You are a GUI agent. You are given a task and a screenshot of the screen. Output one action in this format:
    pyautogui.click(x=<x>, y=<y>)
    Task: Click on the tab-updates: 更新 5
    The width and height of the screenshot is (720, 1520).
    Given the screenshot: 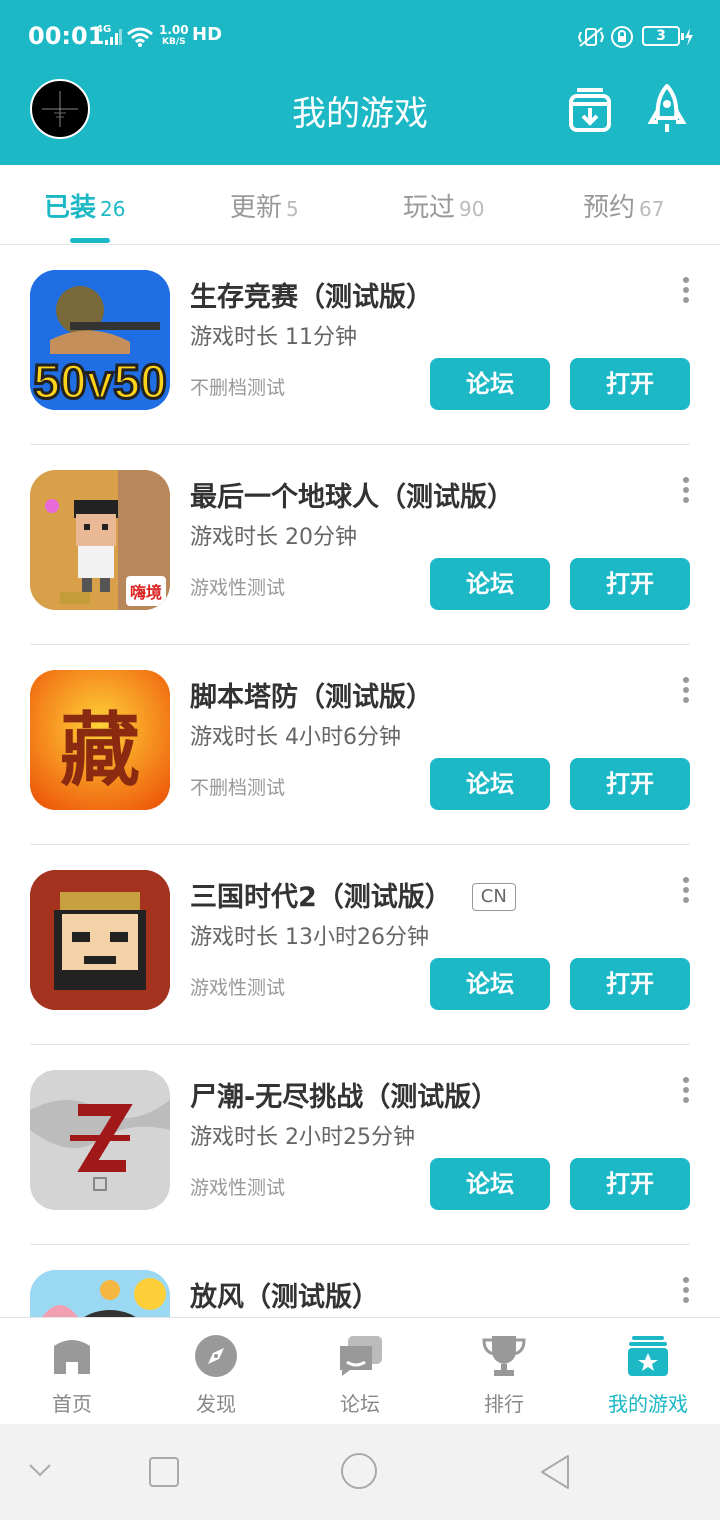 What is the action you would take?
    pyautogui.click(x=264, y=205)
    